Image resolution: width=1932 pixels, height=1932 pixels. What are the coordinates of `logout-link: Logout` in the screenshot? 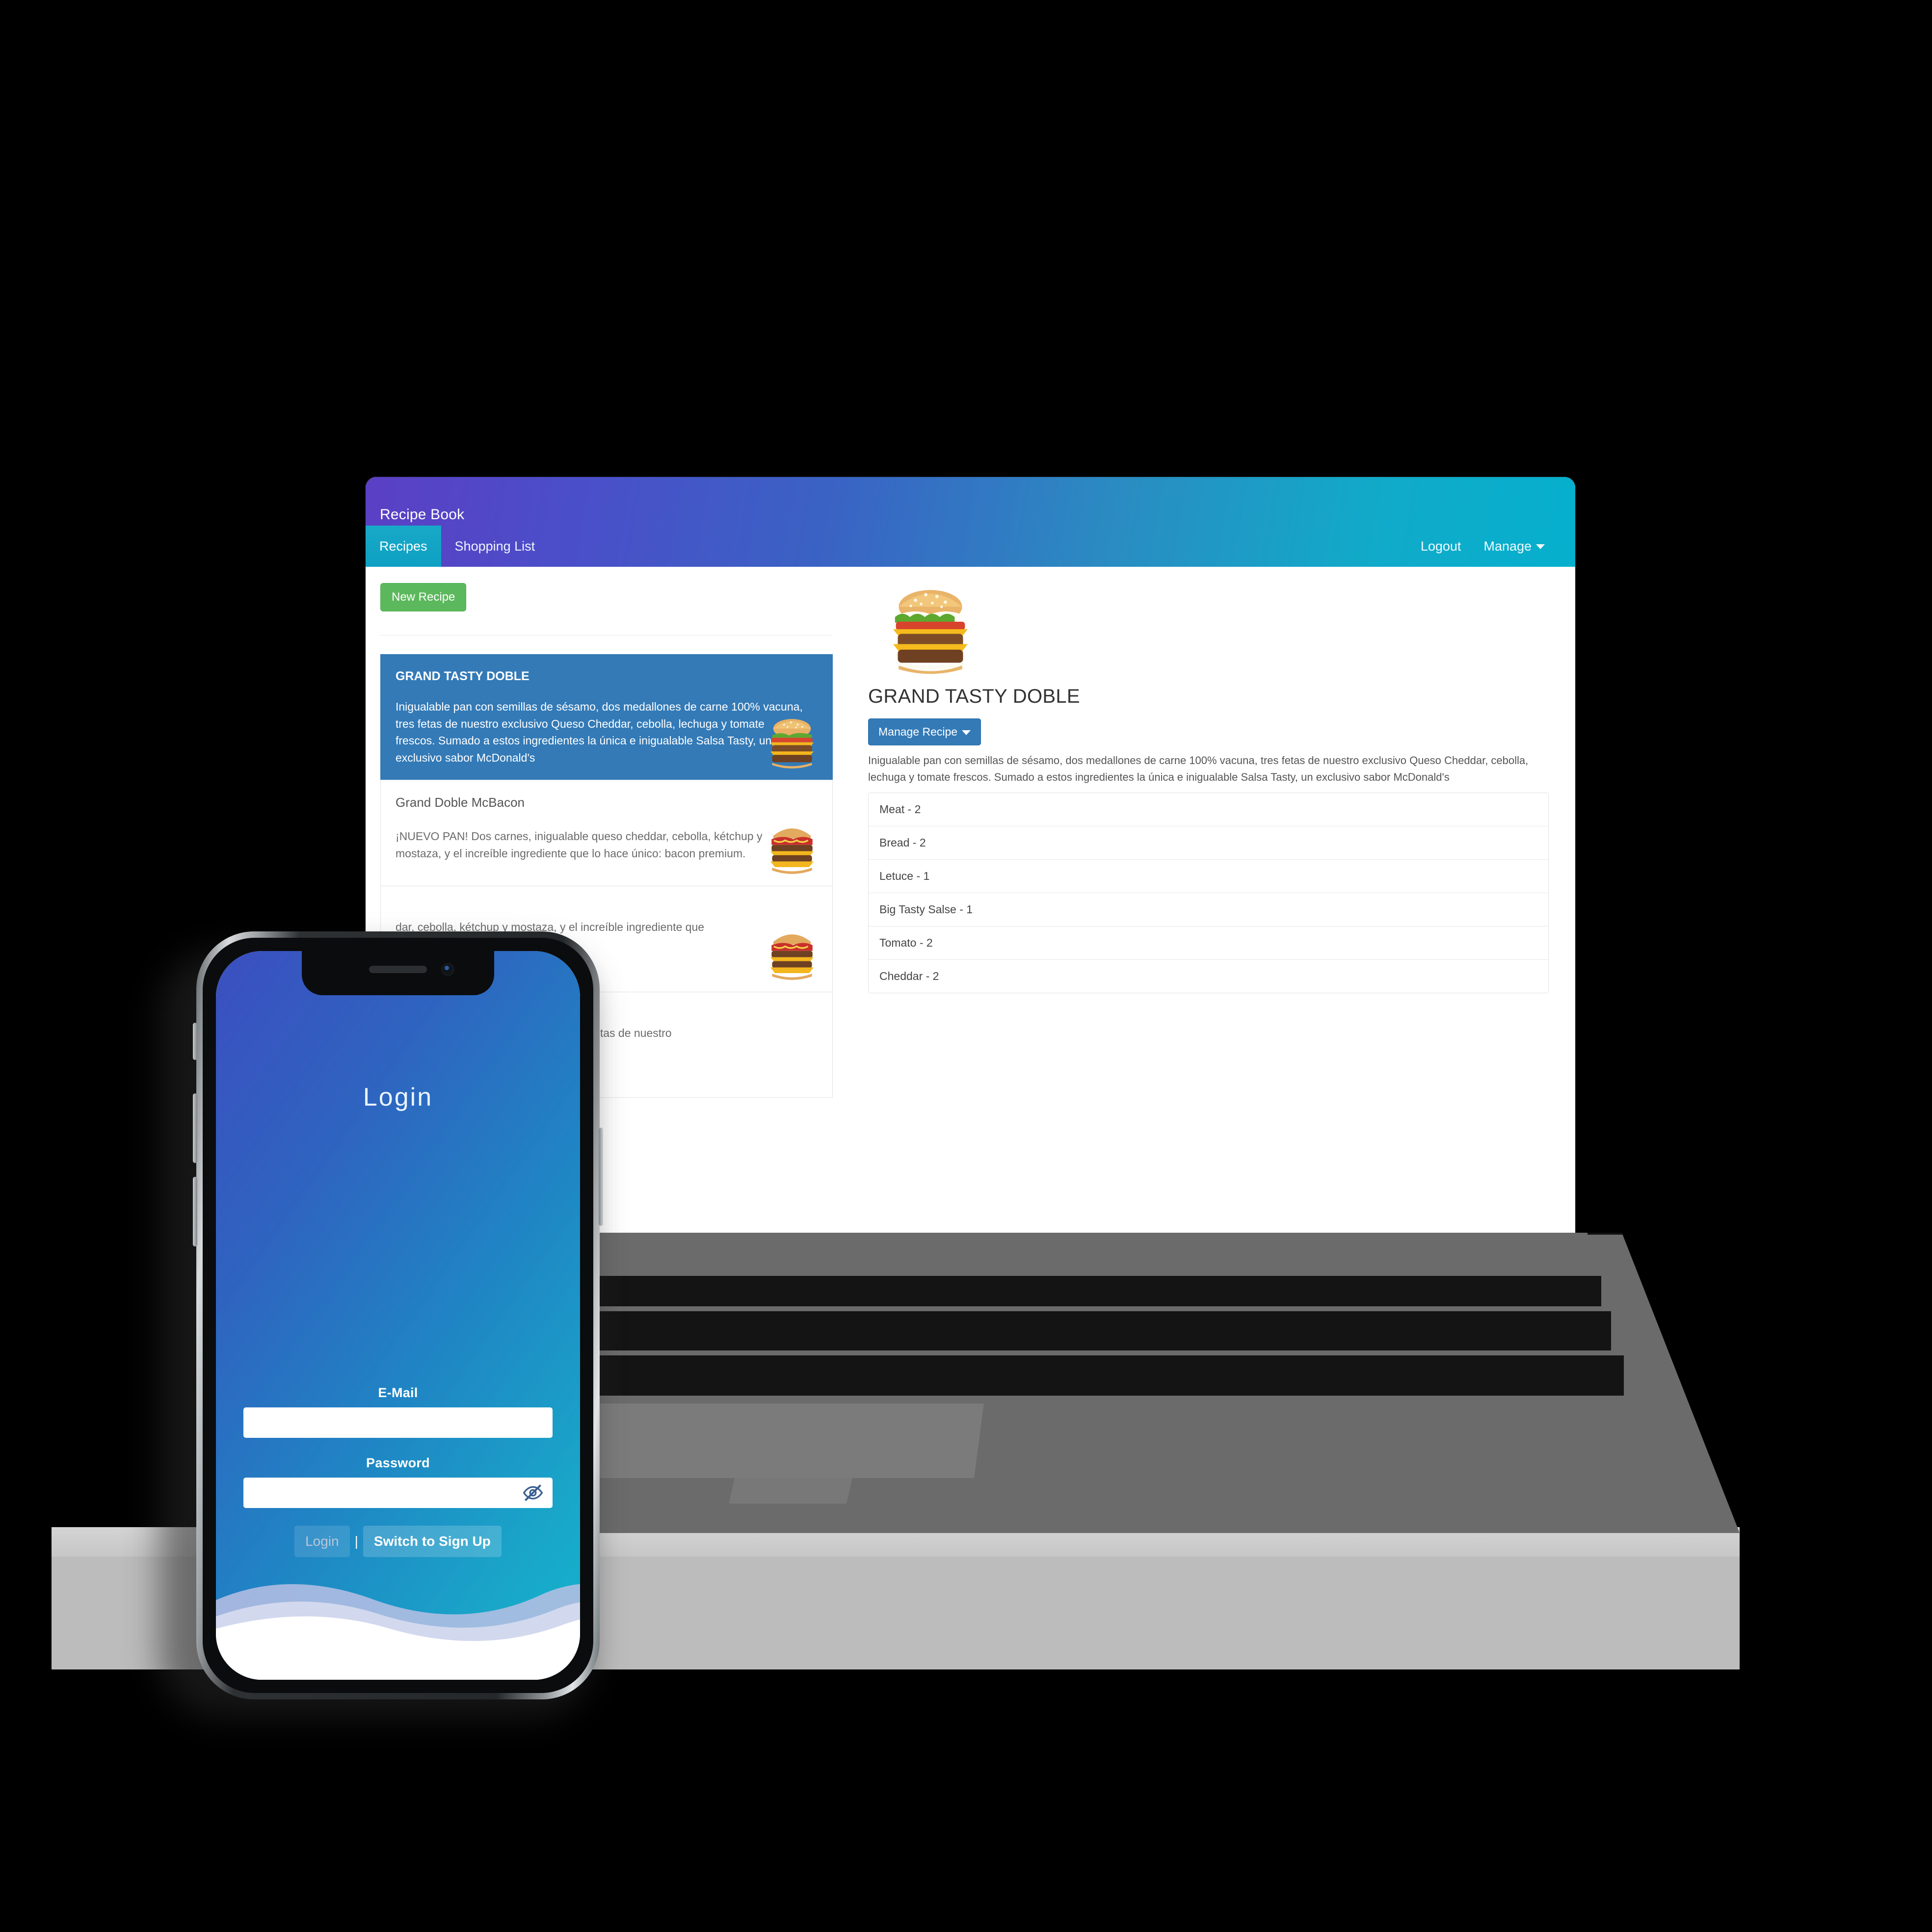 It's located at (1441, 546).